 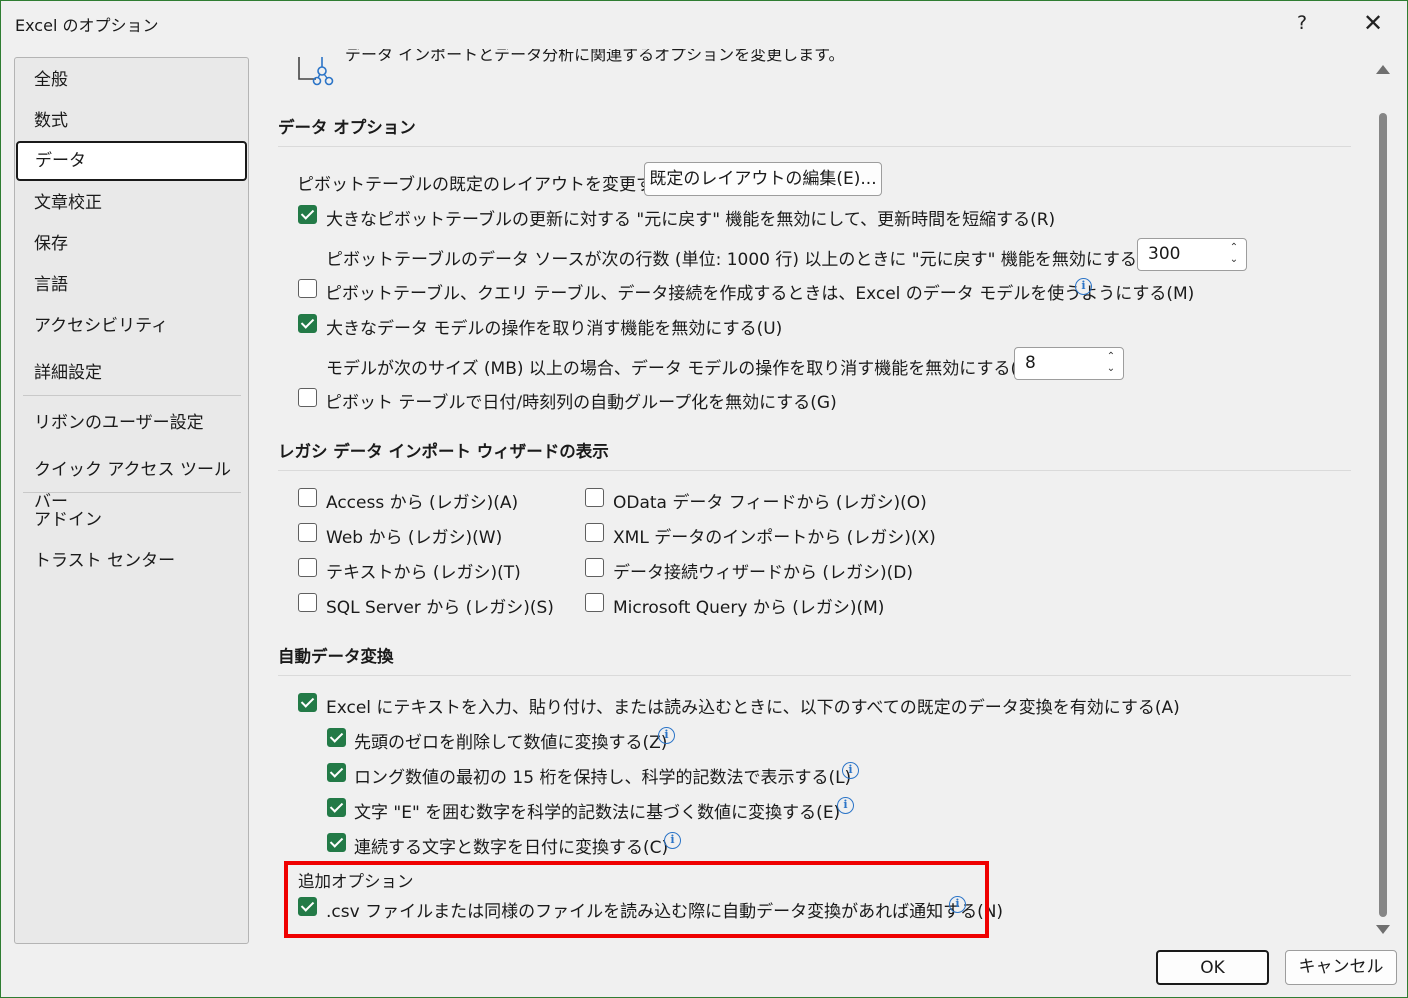 I want to click on vertical-scrollbar, so click(x=1383, y=499).